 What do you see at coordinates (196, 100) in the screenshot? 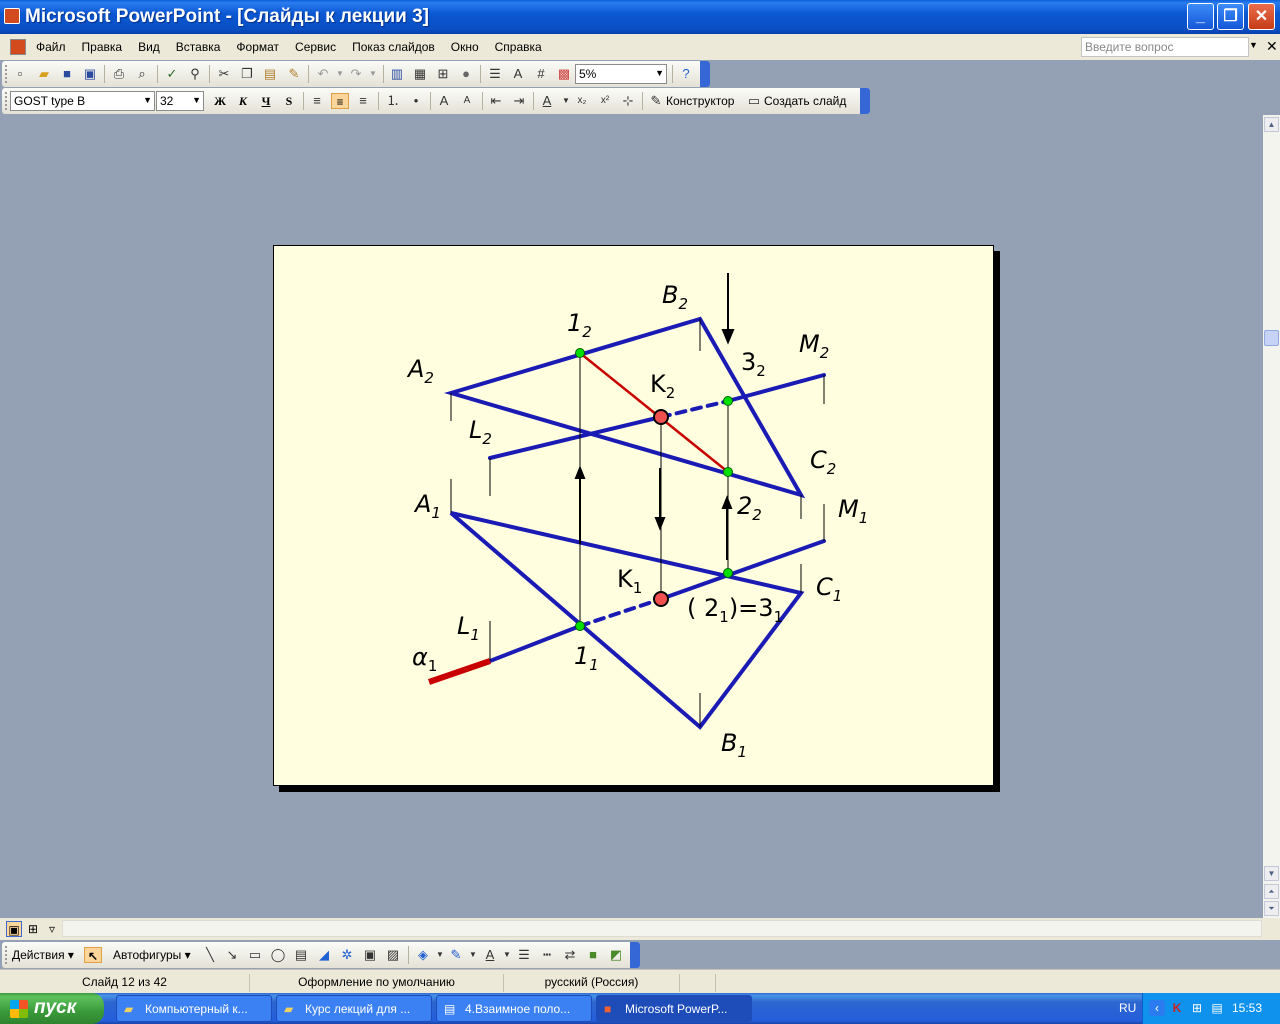
I see `font-size-dropdown-icon: ▼` at bounding box center [196, 100].